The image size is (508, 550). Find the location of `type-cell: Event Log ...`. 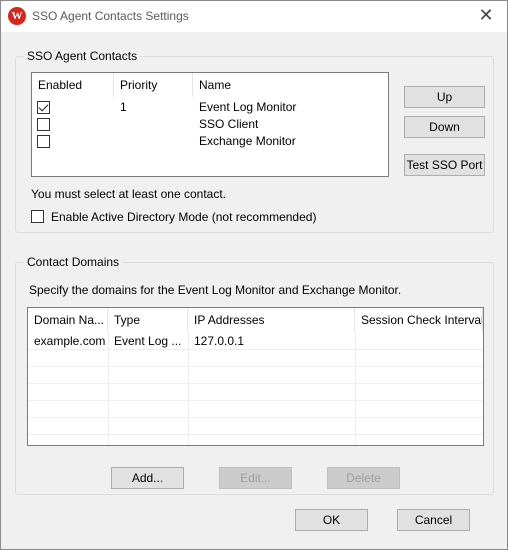

type-cell: Event Log ... is located at coordinates (148, 341).